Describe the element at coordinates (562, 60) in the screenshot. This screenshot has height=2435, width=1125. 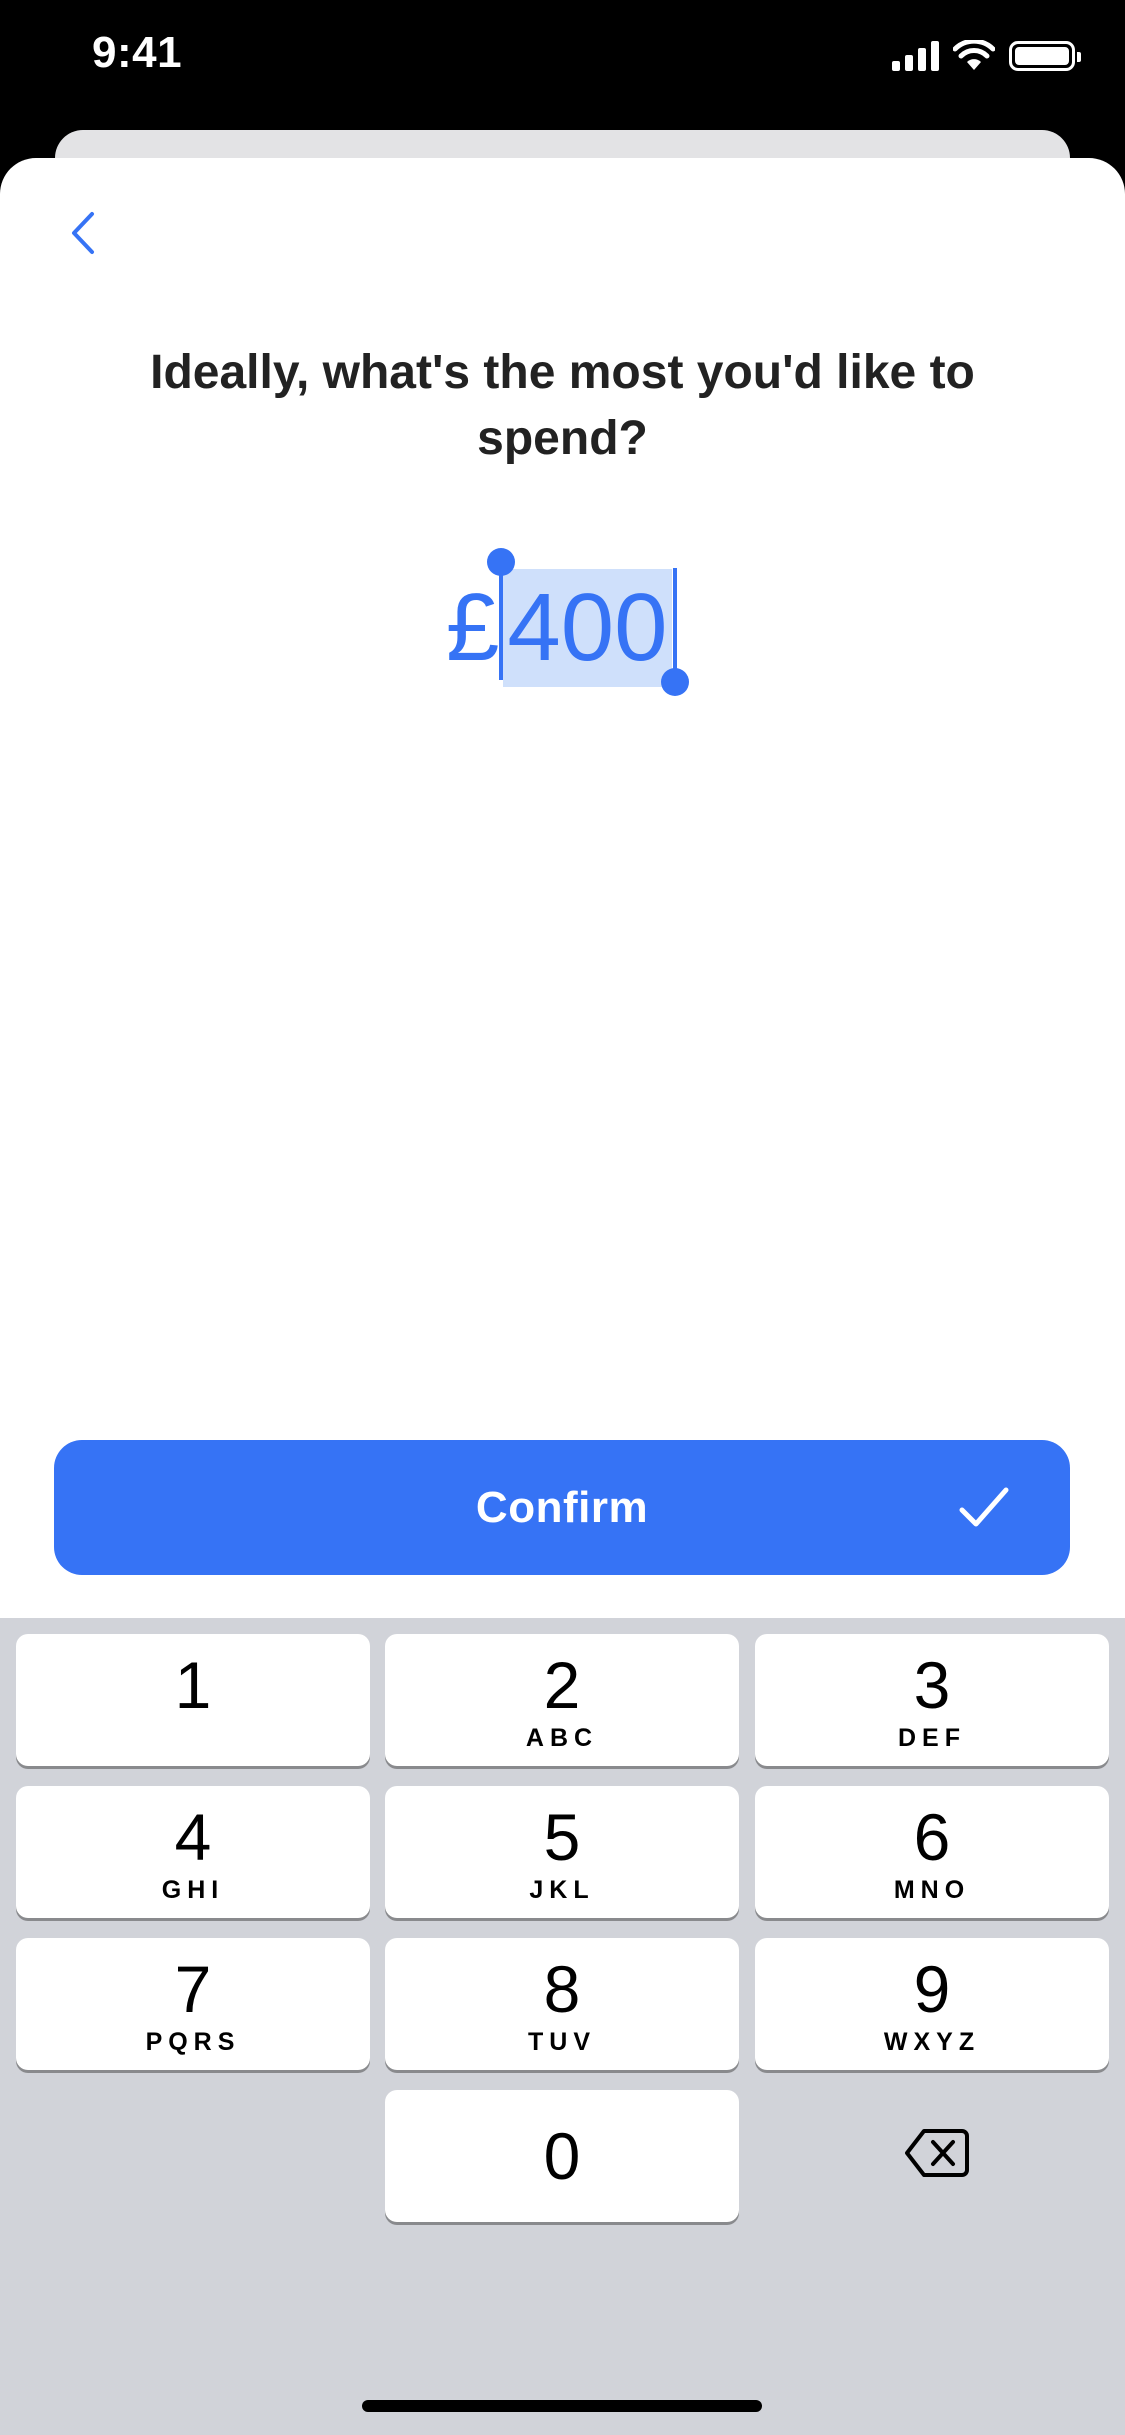
I see `status-bar: 9:41` at that location.